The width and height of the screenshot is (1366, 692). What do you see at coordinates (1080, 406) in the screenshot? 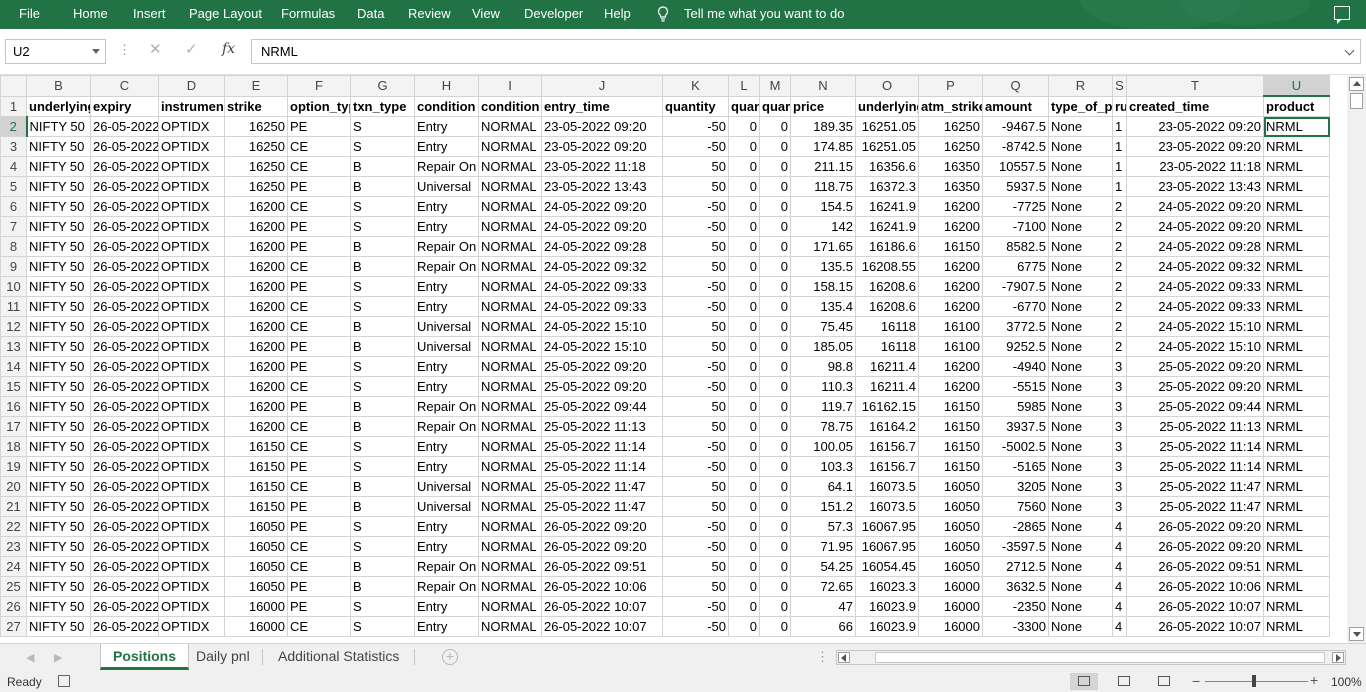
I see `cell-r16: None` at bounding box center [1080, 406].